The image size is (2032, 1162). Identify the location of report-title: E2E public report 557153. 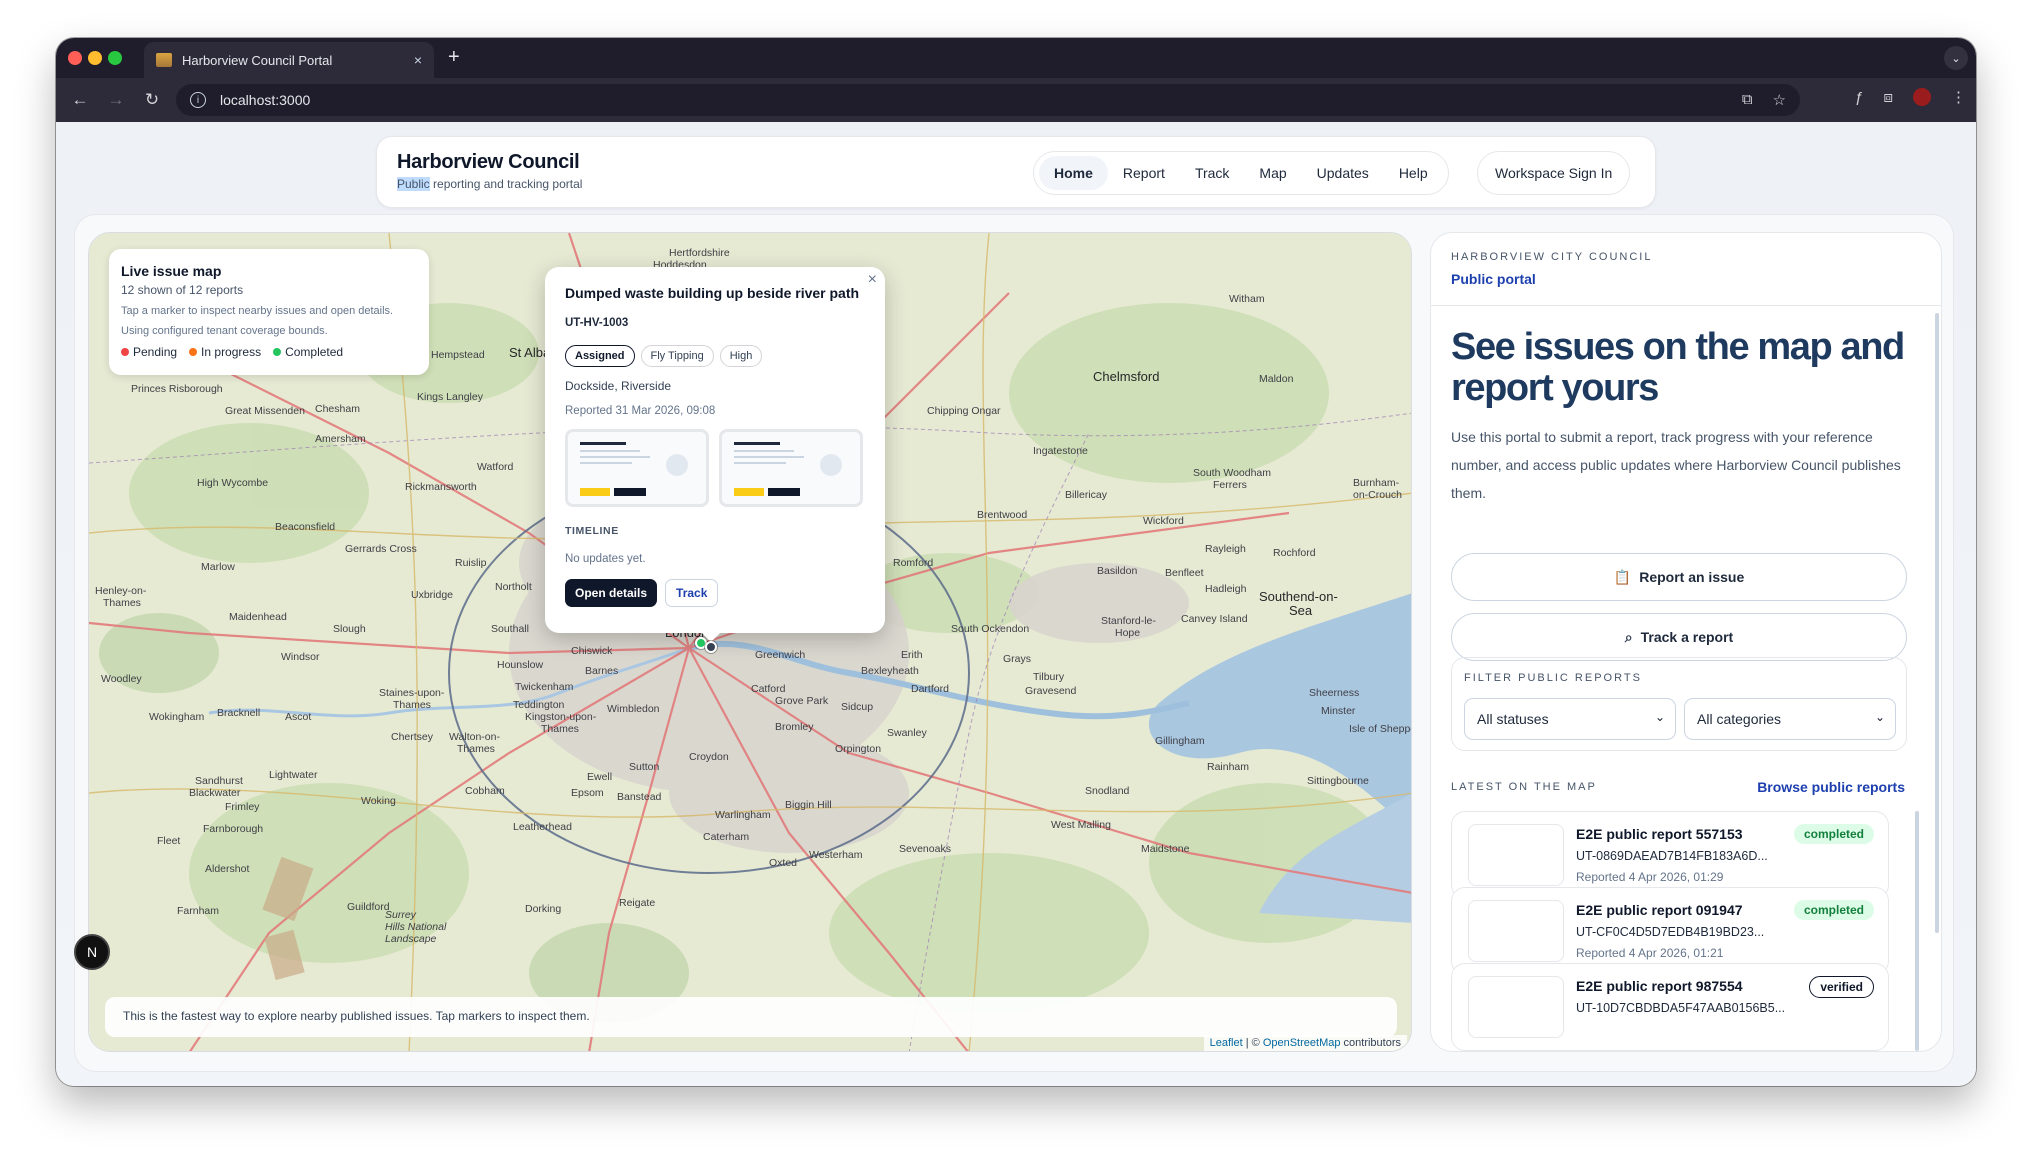
(1659, 834).